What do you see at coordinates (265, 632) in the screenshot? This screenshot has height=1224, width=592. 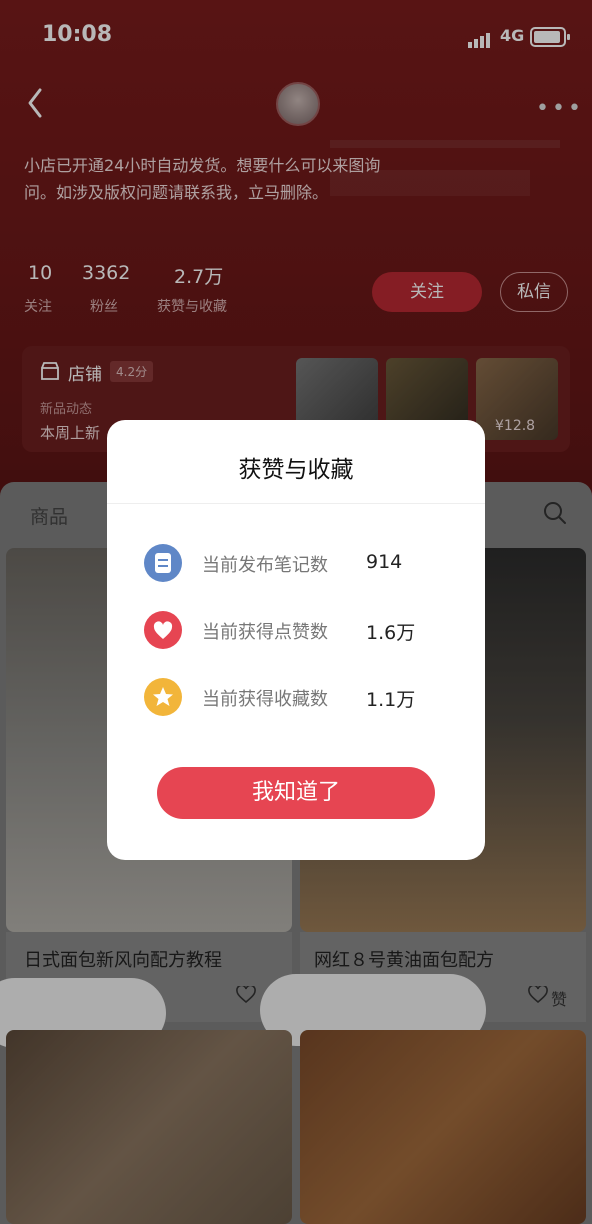 I see `likes-count-label: 当前获得点赞数` at bounding box center [265, 632].